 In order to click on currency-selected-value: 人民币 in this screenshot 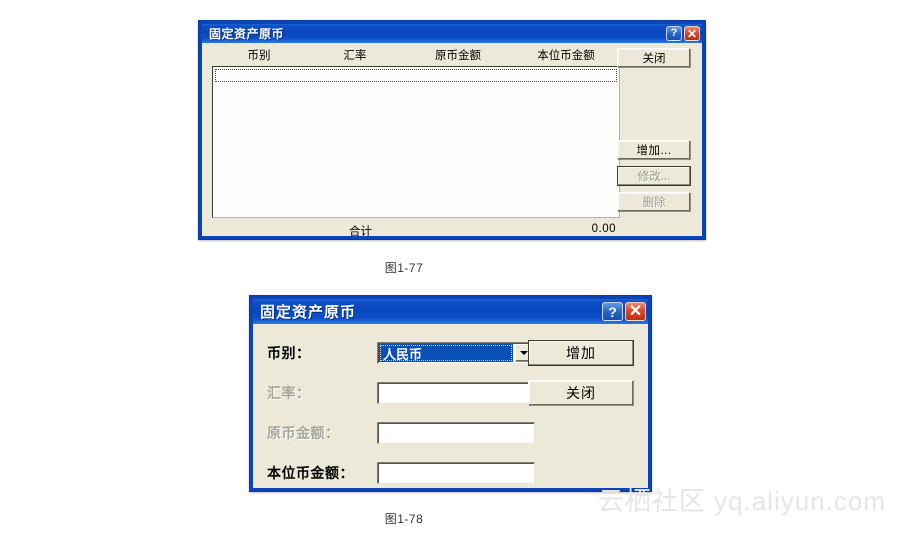, I will do `click(446, 353)`.